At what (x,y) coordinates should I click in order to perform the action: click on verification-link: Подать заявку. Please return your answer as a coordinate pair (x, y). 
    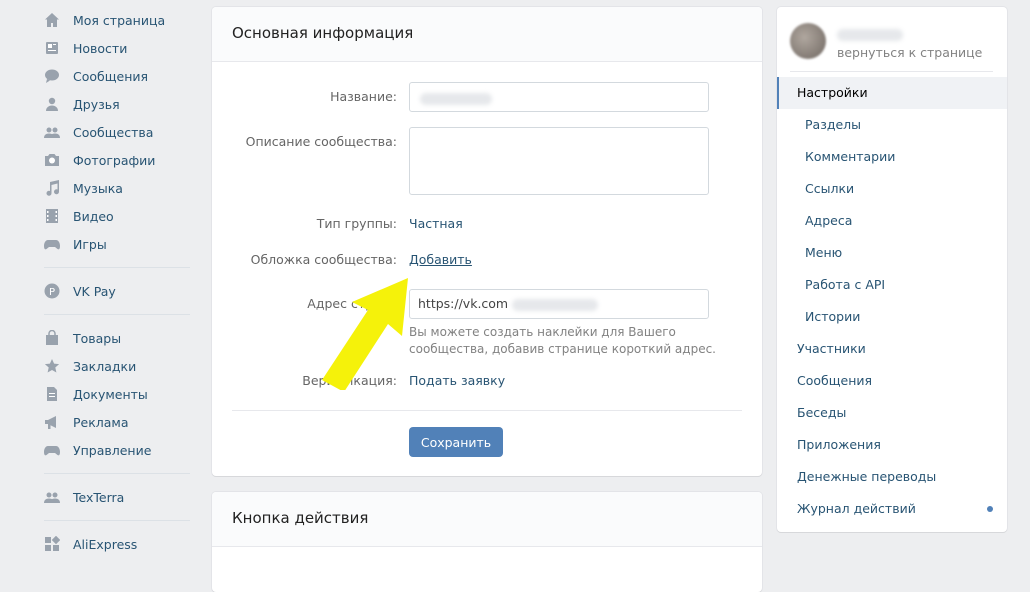
    Looking at the image, I should click on (457, 380).